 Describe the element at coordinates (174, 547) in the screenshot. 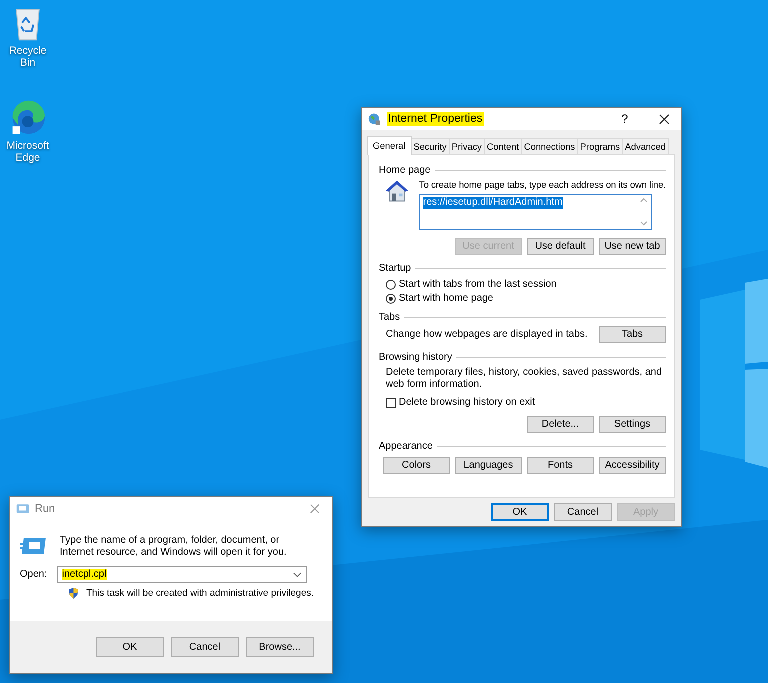

I see `run-description: Type the name of a program, folder, document, or Internet resource, and Windows will open it for you.` at that location.